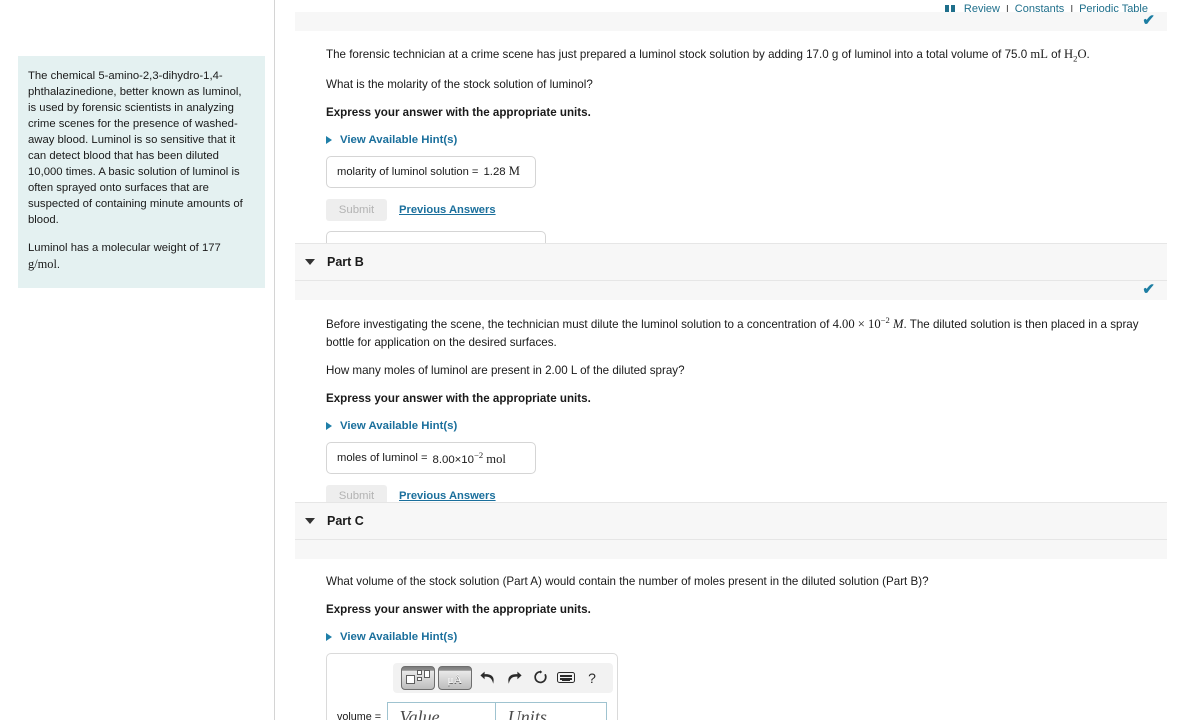 Image resolution: width=1200 pixels, height=720 pixels. Describe the element at coordinates (551, 710) in the screenshot. I see `units-input: Units` at that location.